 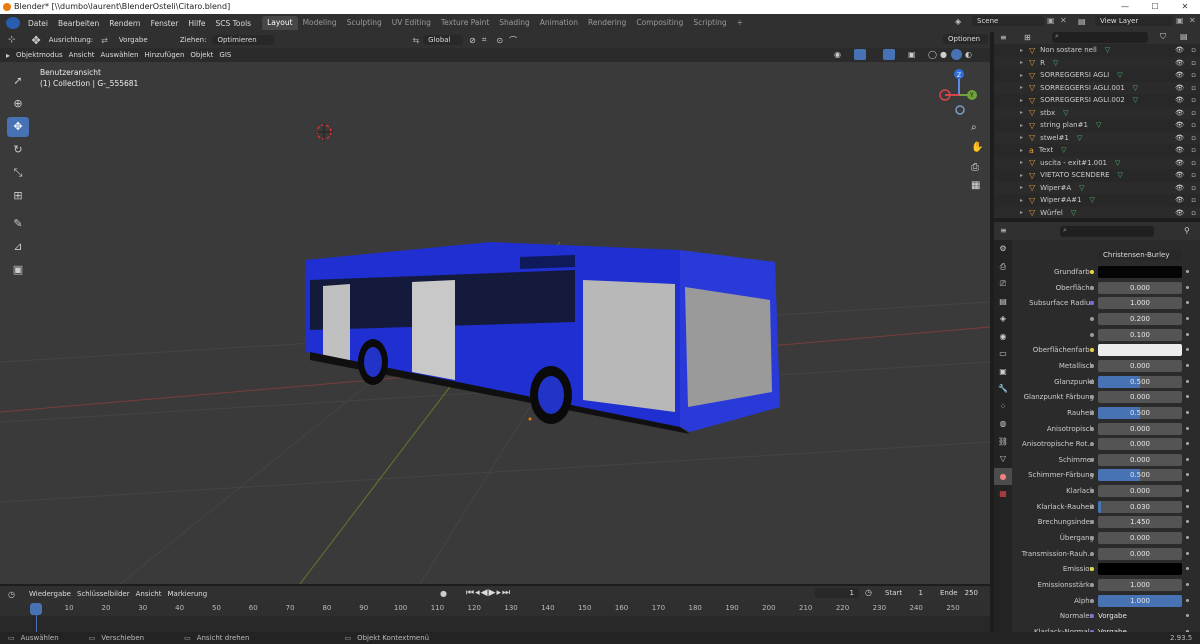 I want to click on menu-objekt: Objekt, so click(x=201, y=55).